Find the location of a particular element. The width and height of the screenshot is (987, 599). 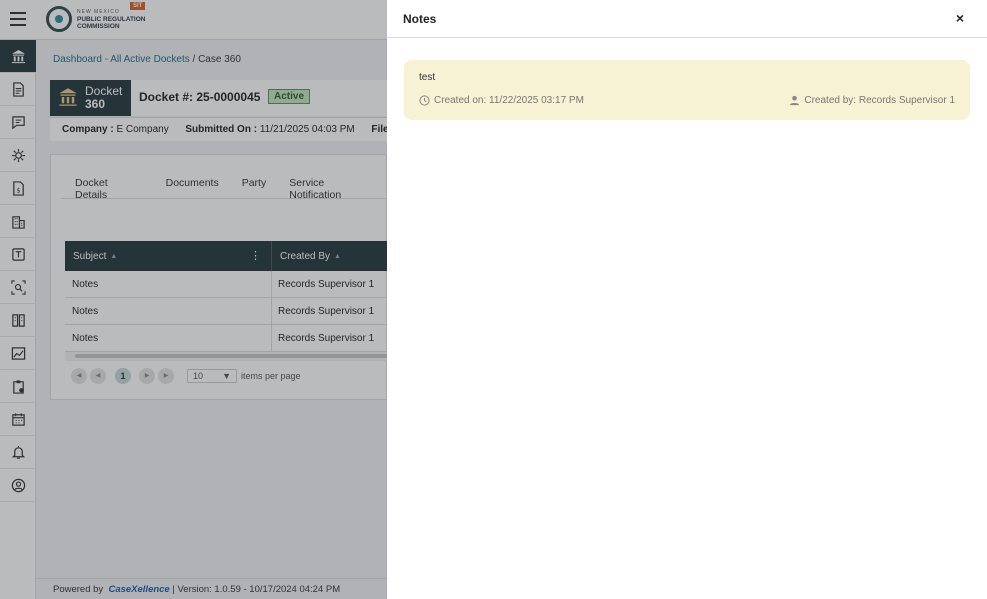

note-created-by: Created by: Records Supervisor 1 is located at coordinates (872, 100).